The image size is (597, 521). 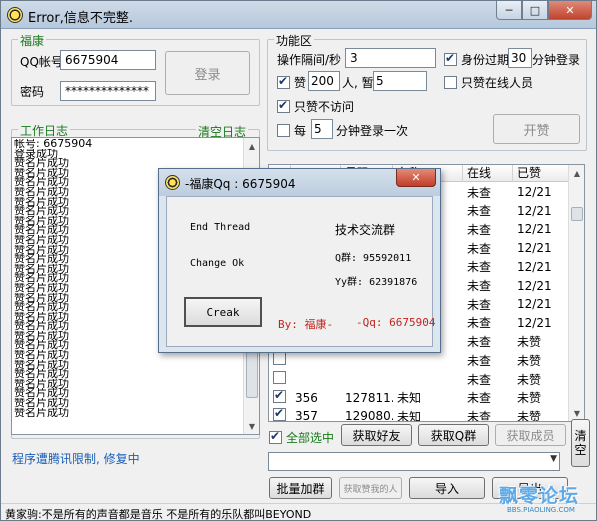 What do you see at coordinates (32, 92) in the screenshot?
I see `password-label: 密码` at bounding box center [32, 92].